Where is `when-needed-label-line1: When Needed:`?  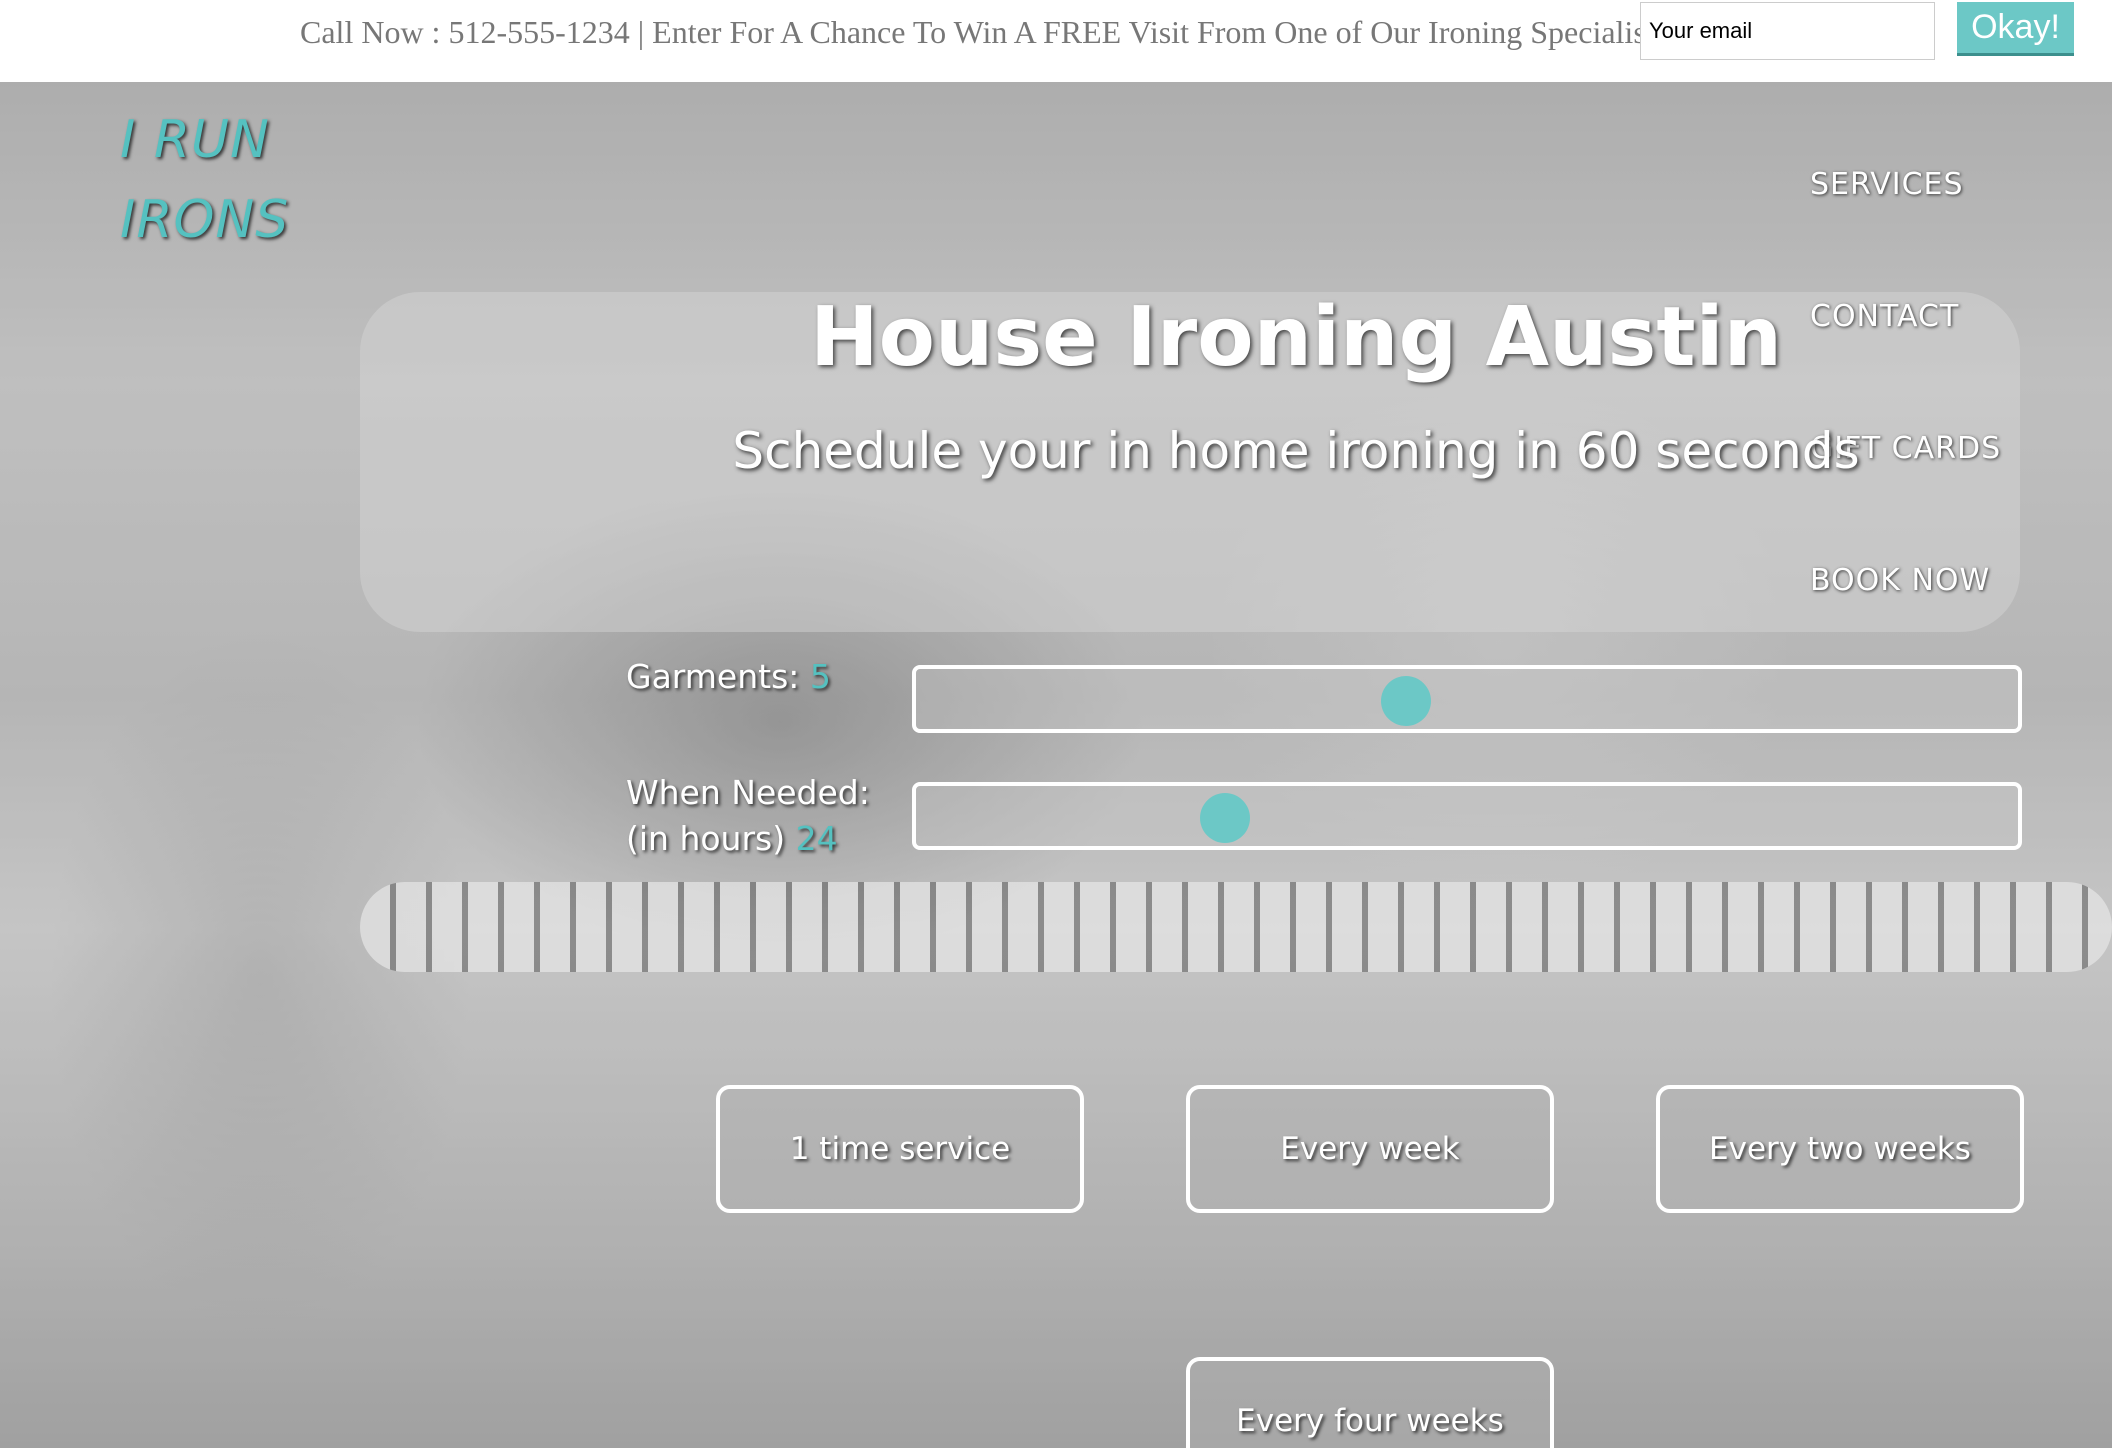
when-needed-label-line1: When Needed: is located at coordinates (748, 792).